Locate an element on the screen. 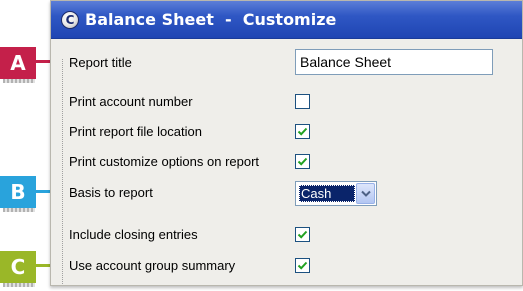 This screenshot has width=523, height=291. include-closing-entries-label: Include closing entries is located at coordinates (133, 234).